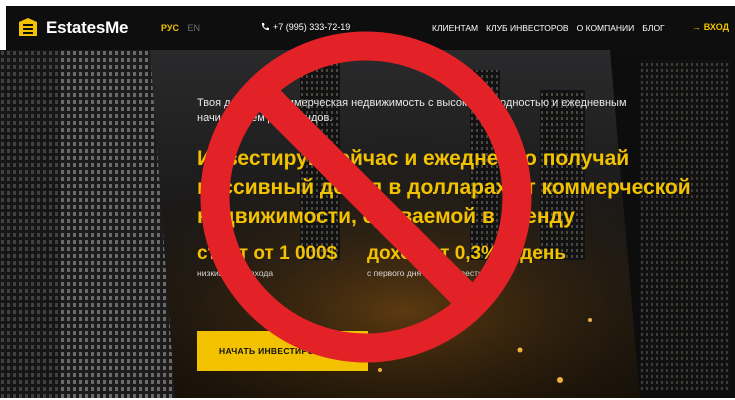  What do you see at coordinates (180, 28) in the screenshot?
I see `language-switcher: РУС EN` at bounding box center [180, 28].